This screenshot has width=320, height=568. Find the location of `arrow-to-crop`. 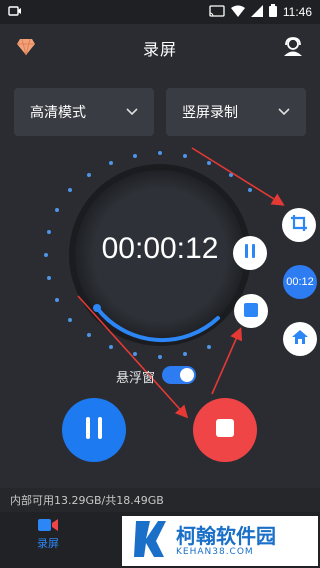

arrow-to-crop is located at coordinates (238, 176).